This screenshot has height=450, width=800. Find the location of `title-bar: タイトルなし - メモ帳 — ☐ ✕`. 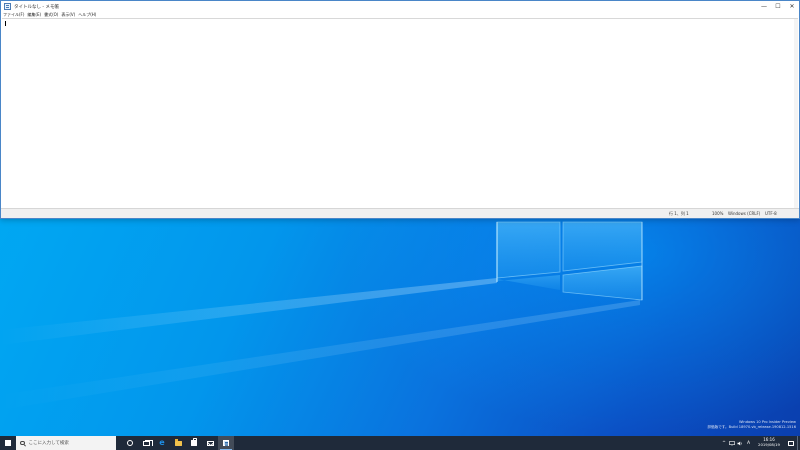

title-bar: タイトルなし - メモ帳 — ☐ ✕ is located at coordinates (400, 6).